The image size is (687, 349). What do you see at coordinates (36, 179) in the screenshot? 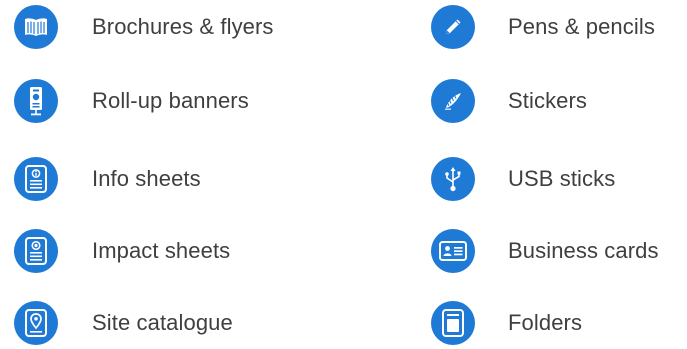
I see `info-sheet-icon` at bounding box center [36, 179].